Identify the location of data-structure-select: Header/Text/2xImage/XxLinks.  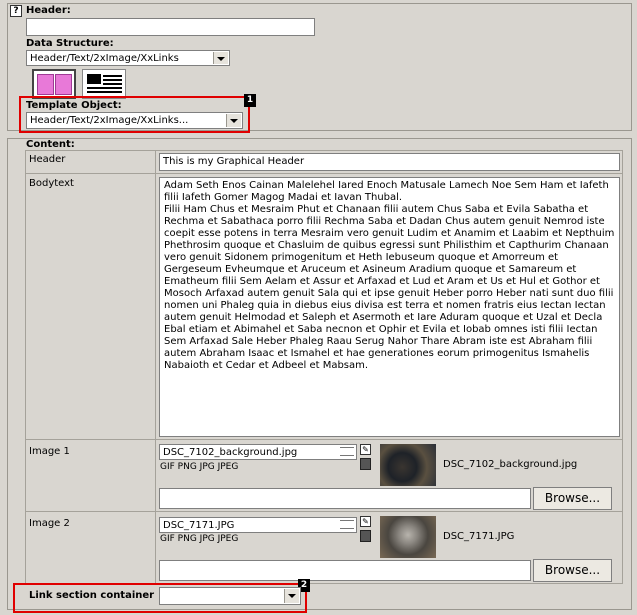
(128, 58).